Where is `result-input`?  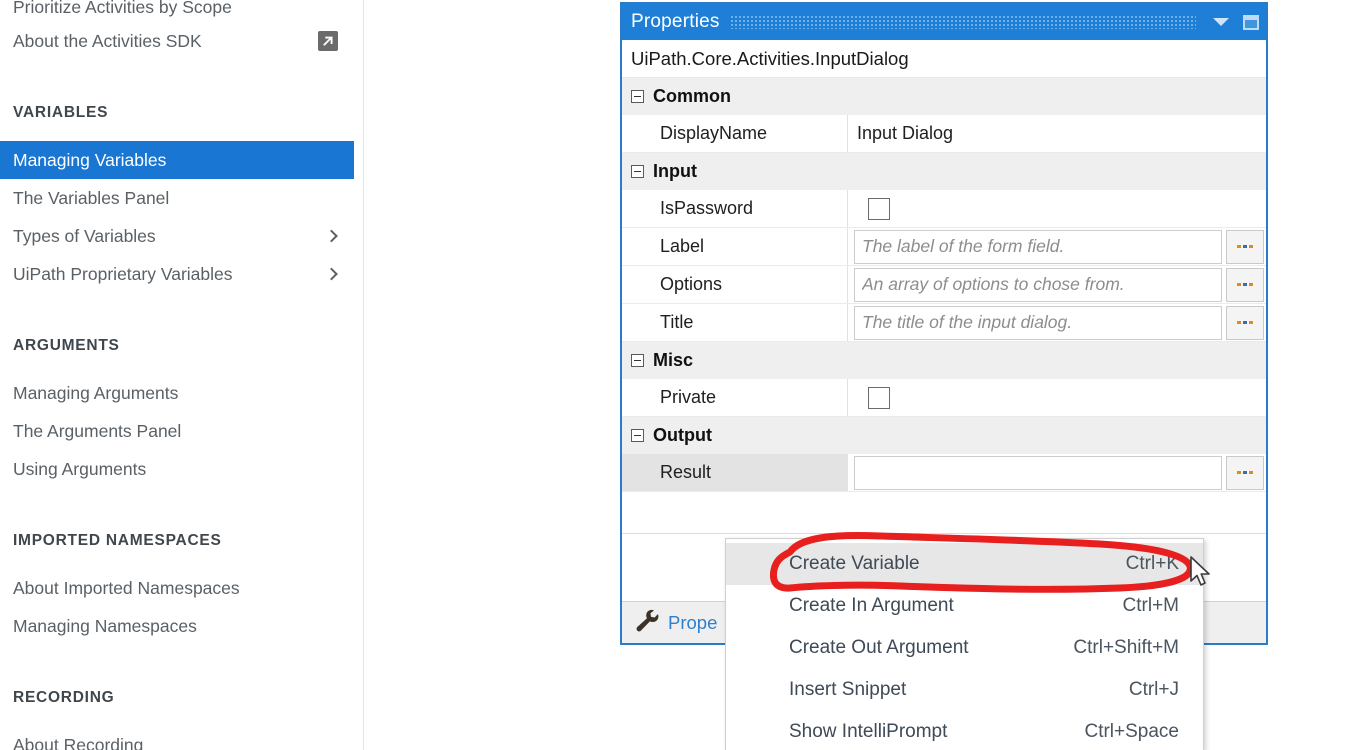
result-input is located at coordinates (1038, 472).